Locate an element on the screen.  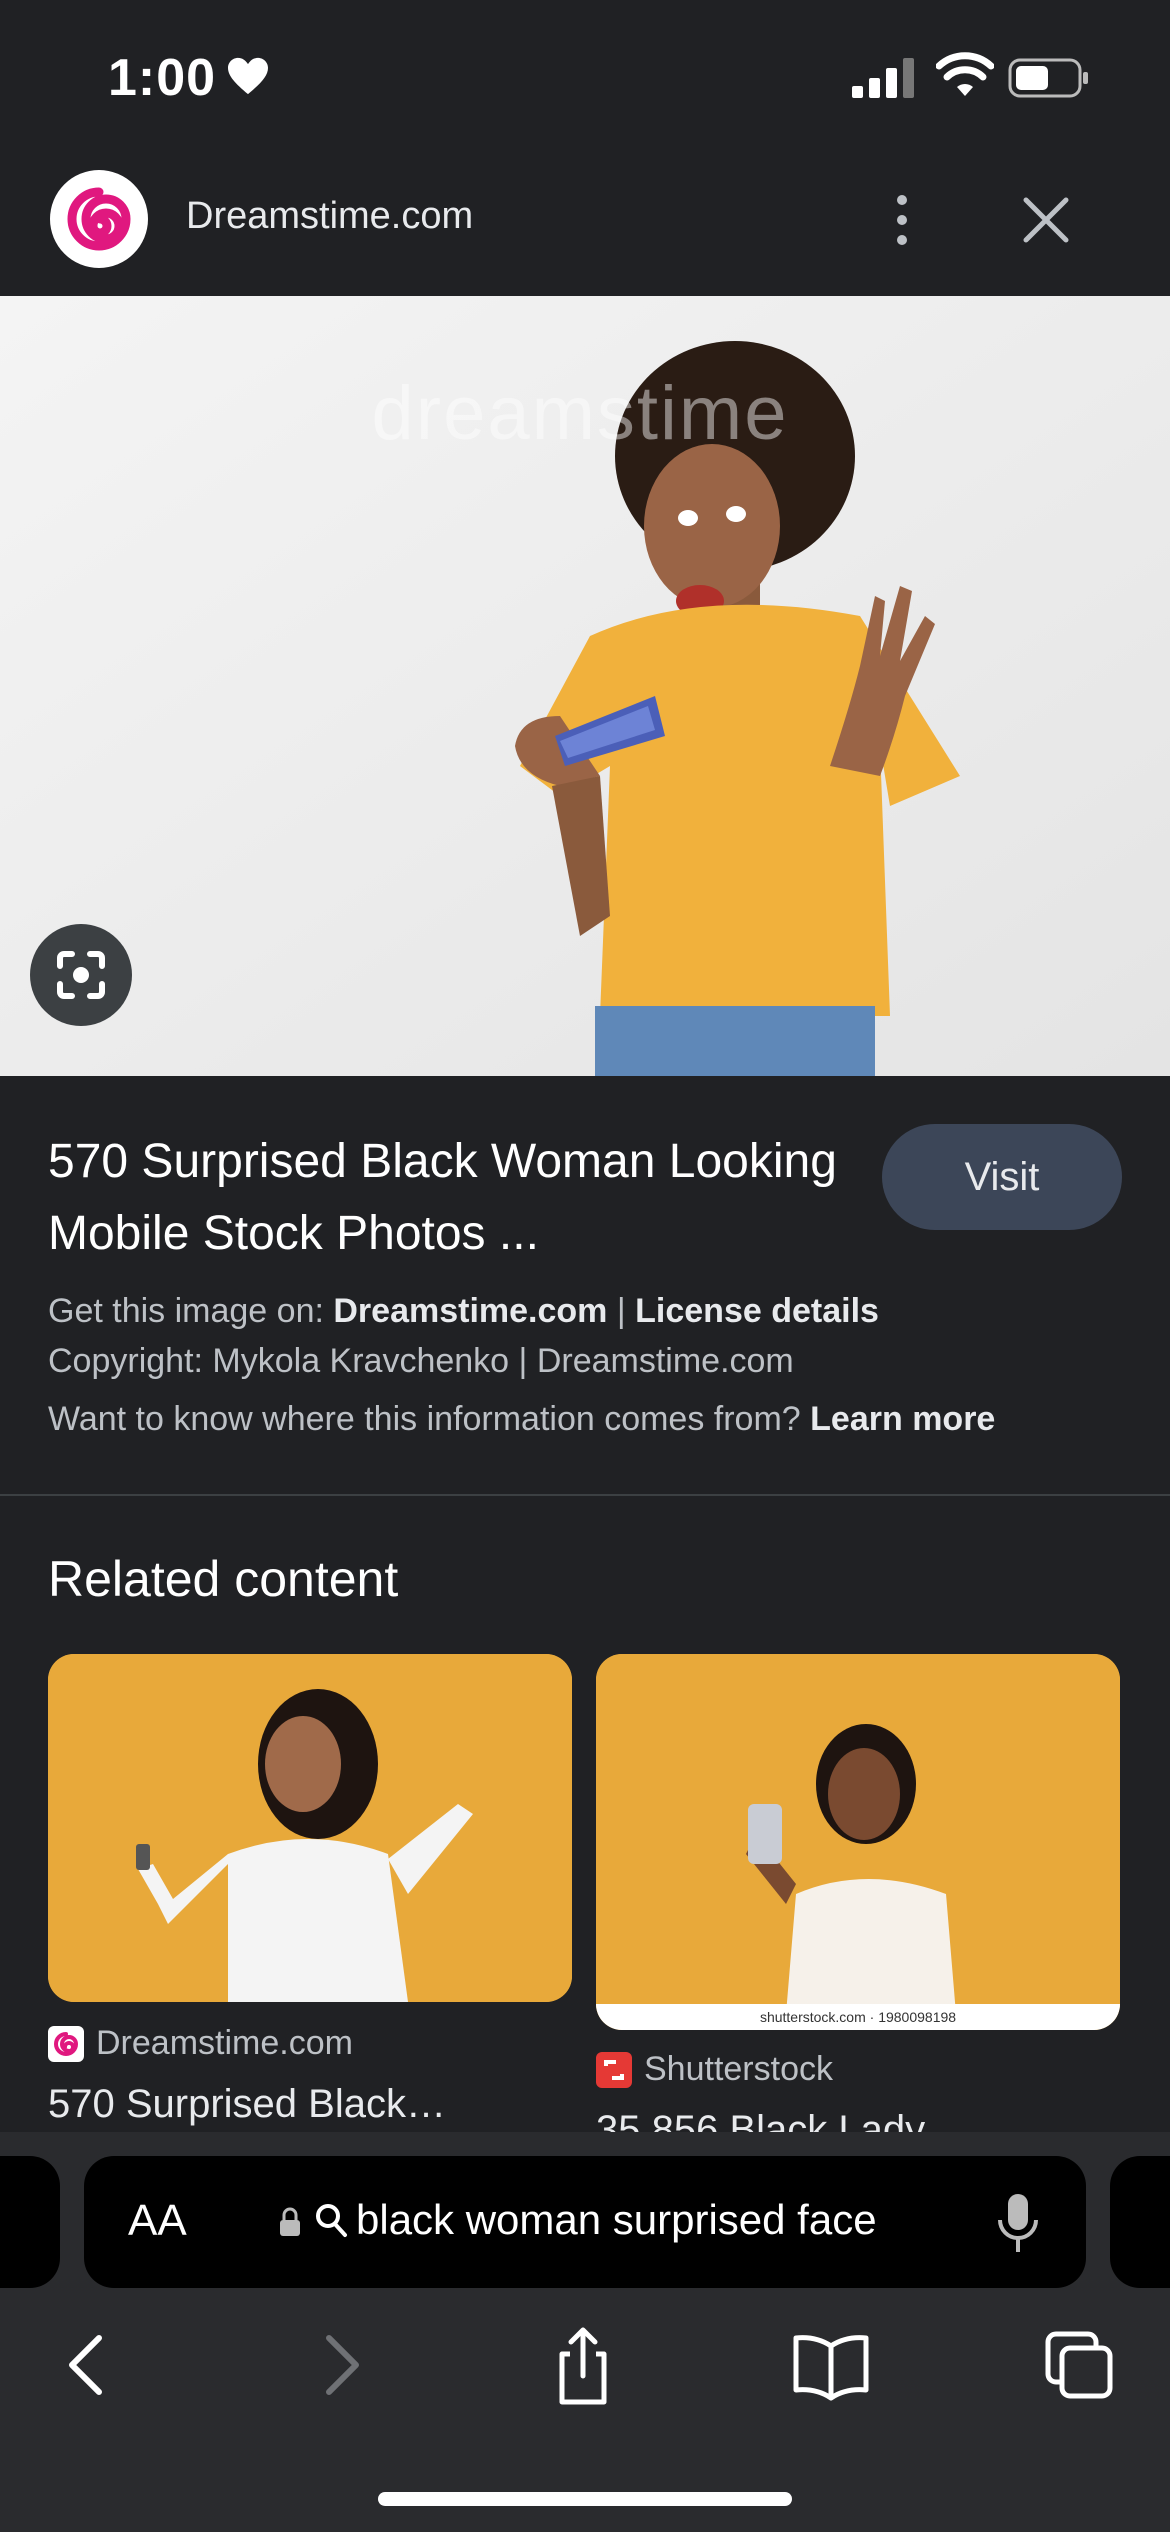
learn-more-link: Learn more is located at coordinates (902, 1419).